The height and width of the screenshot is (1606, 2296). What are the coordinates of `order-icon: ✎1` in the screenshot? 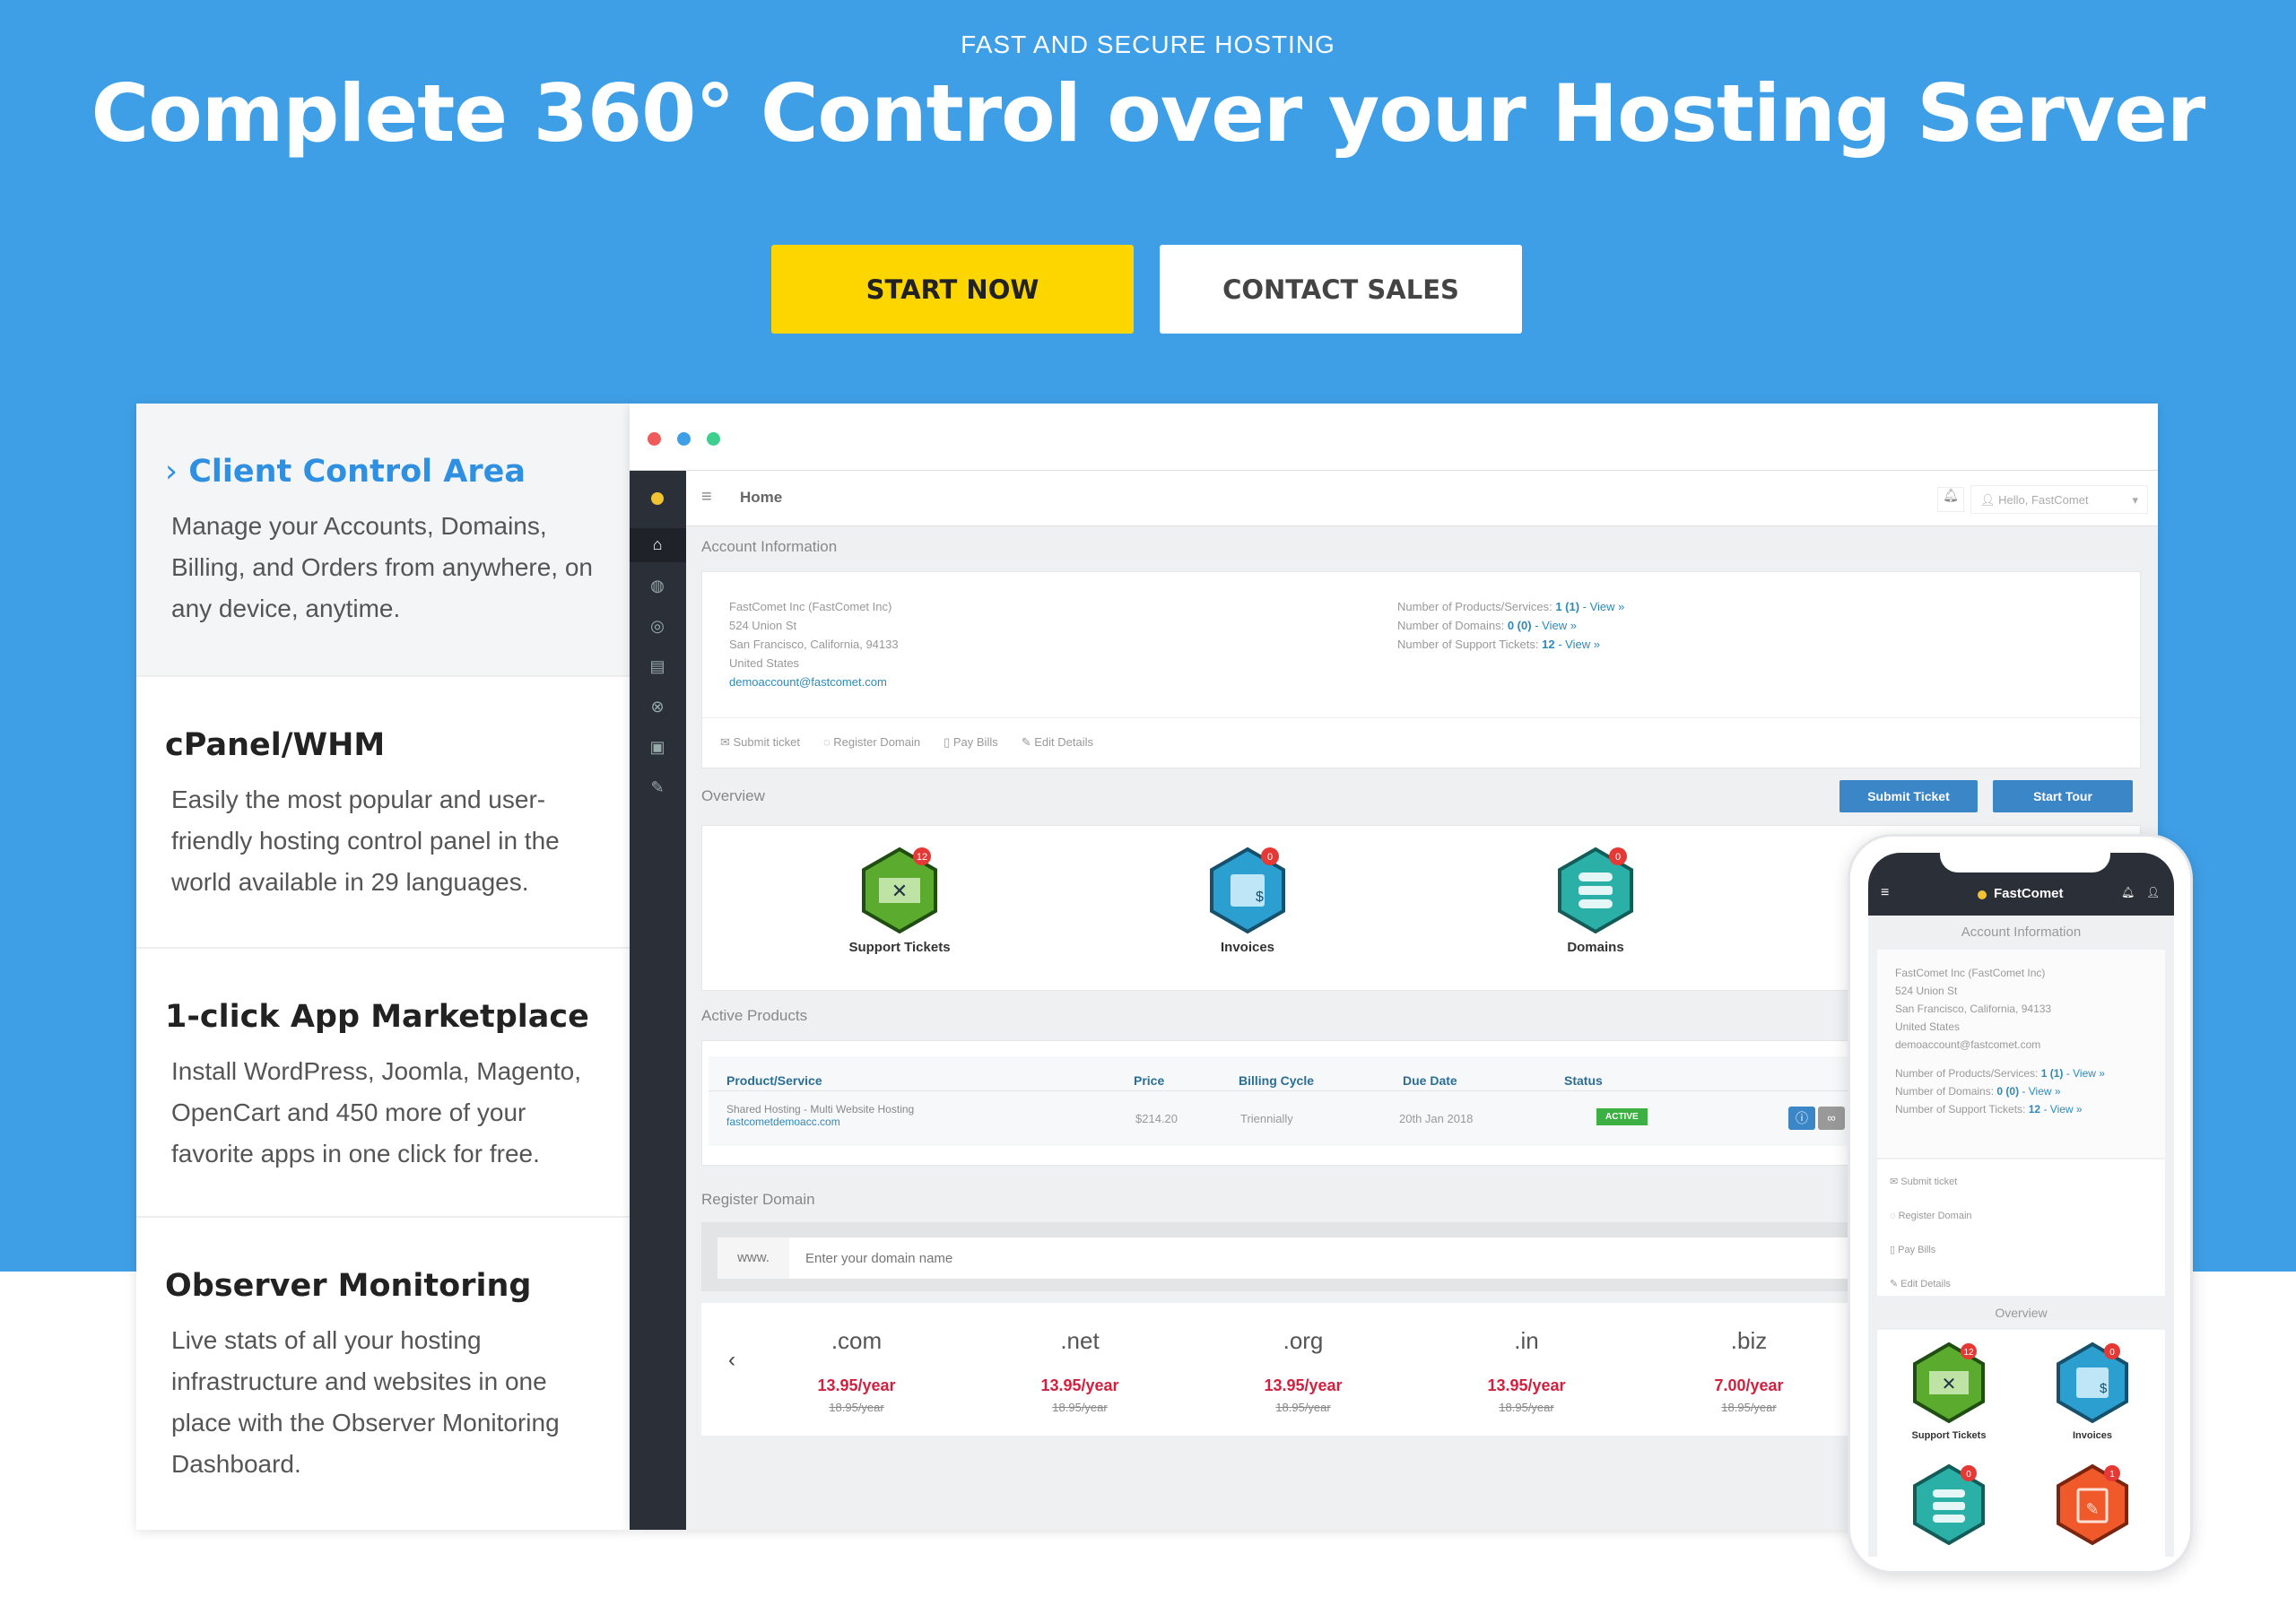 It's located at (2092, 1505).